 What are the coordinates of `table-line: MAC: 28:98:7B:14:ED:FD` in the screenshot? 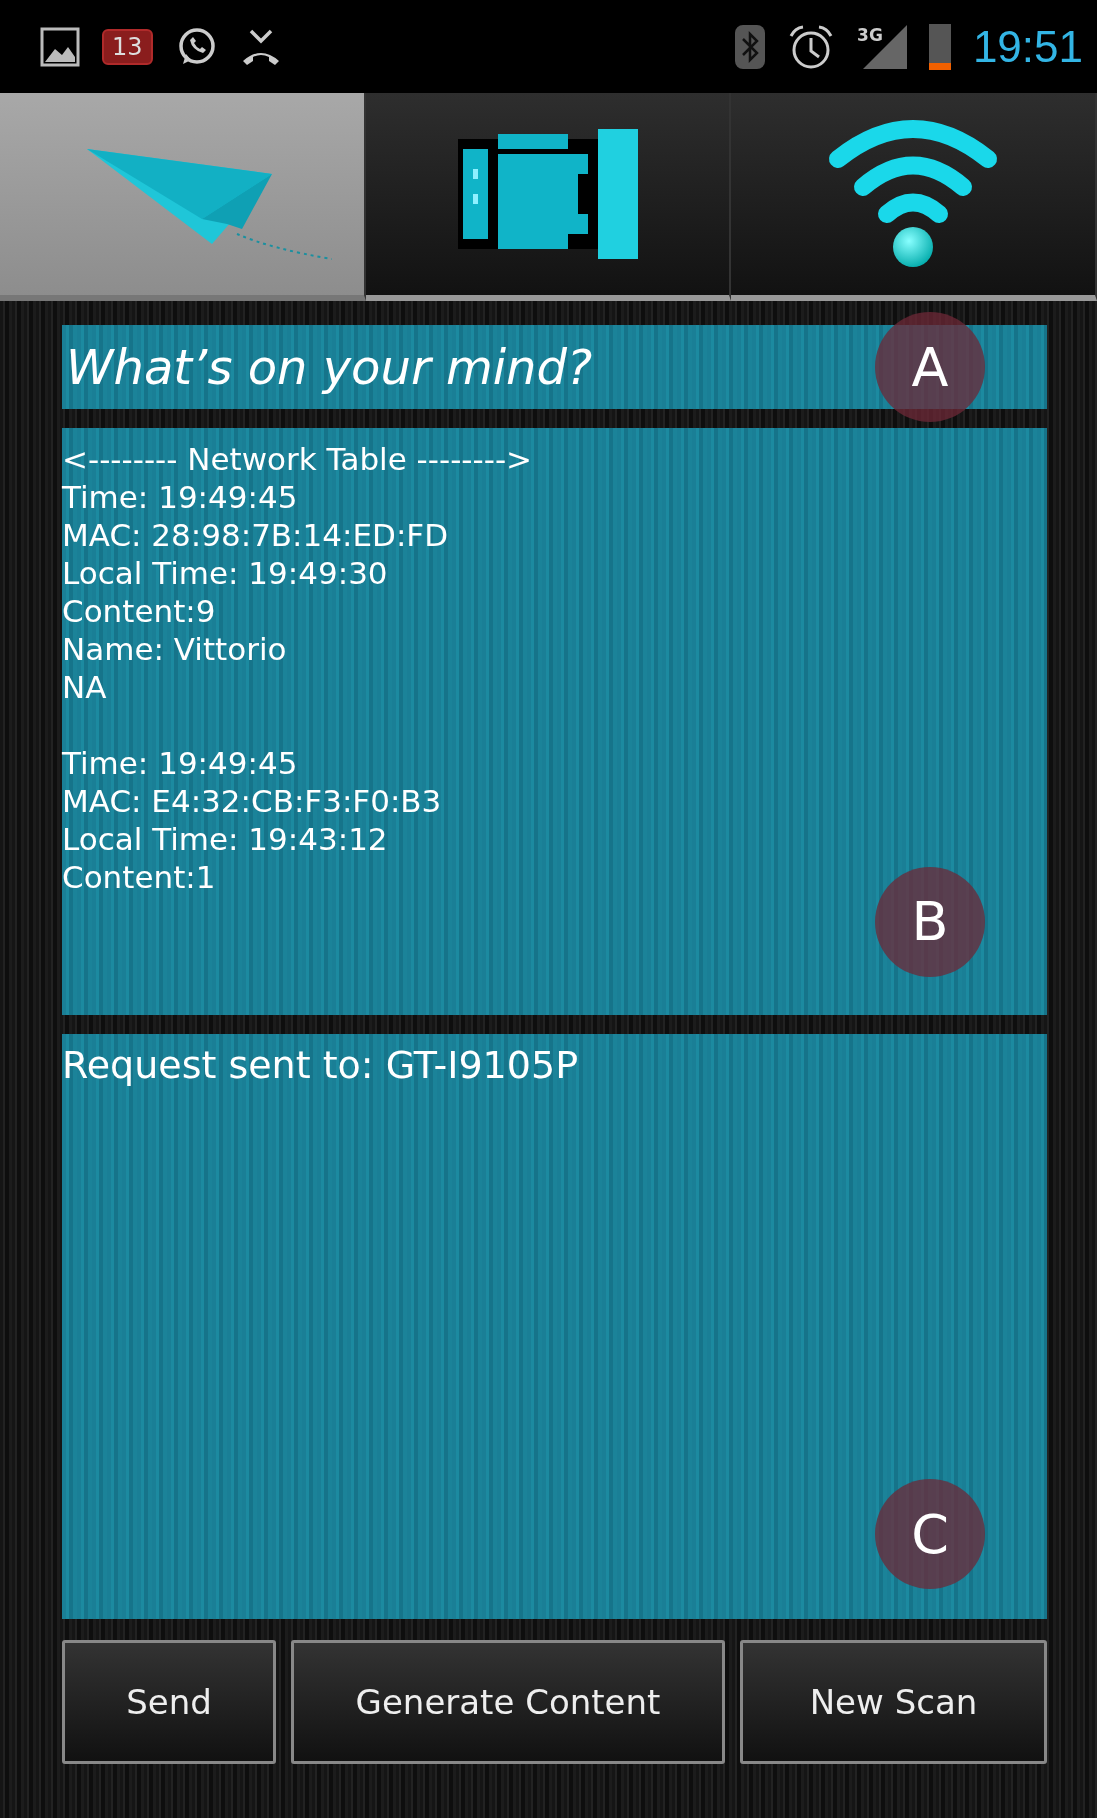 It's located at (256, 535).